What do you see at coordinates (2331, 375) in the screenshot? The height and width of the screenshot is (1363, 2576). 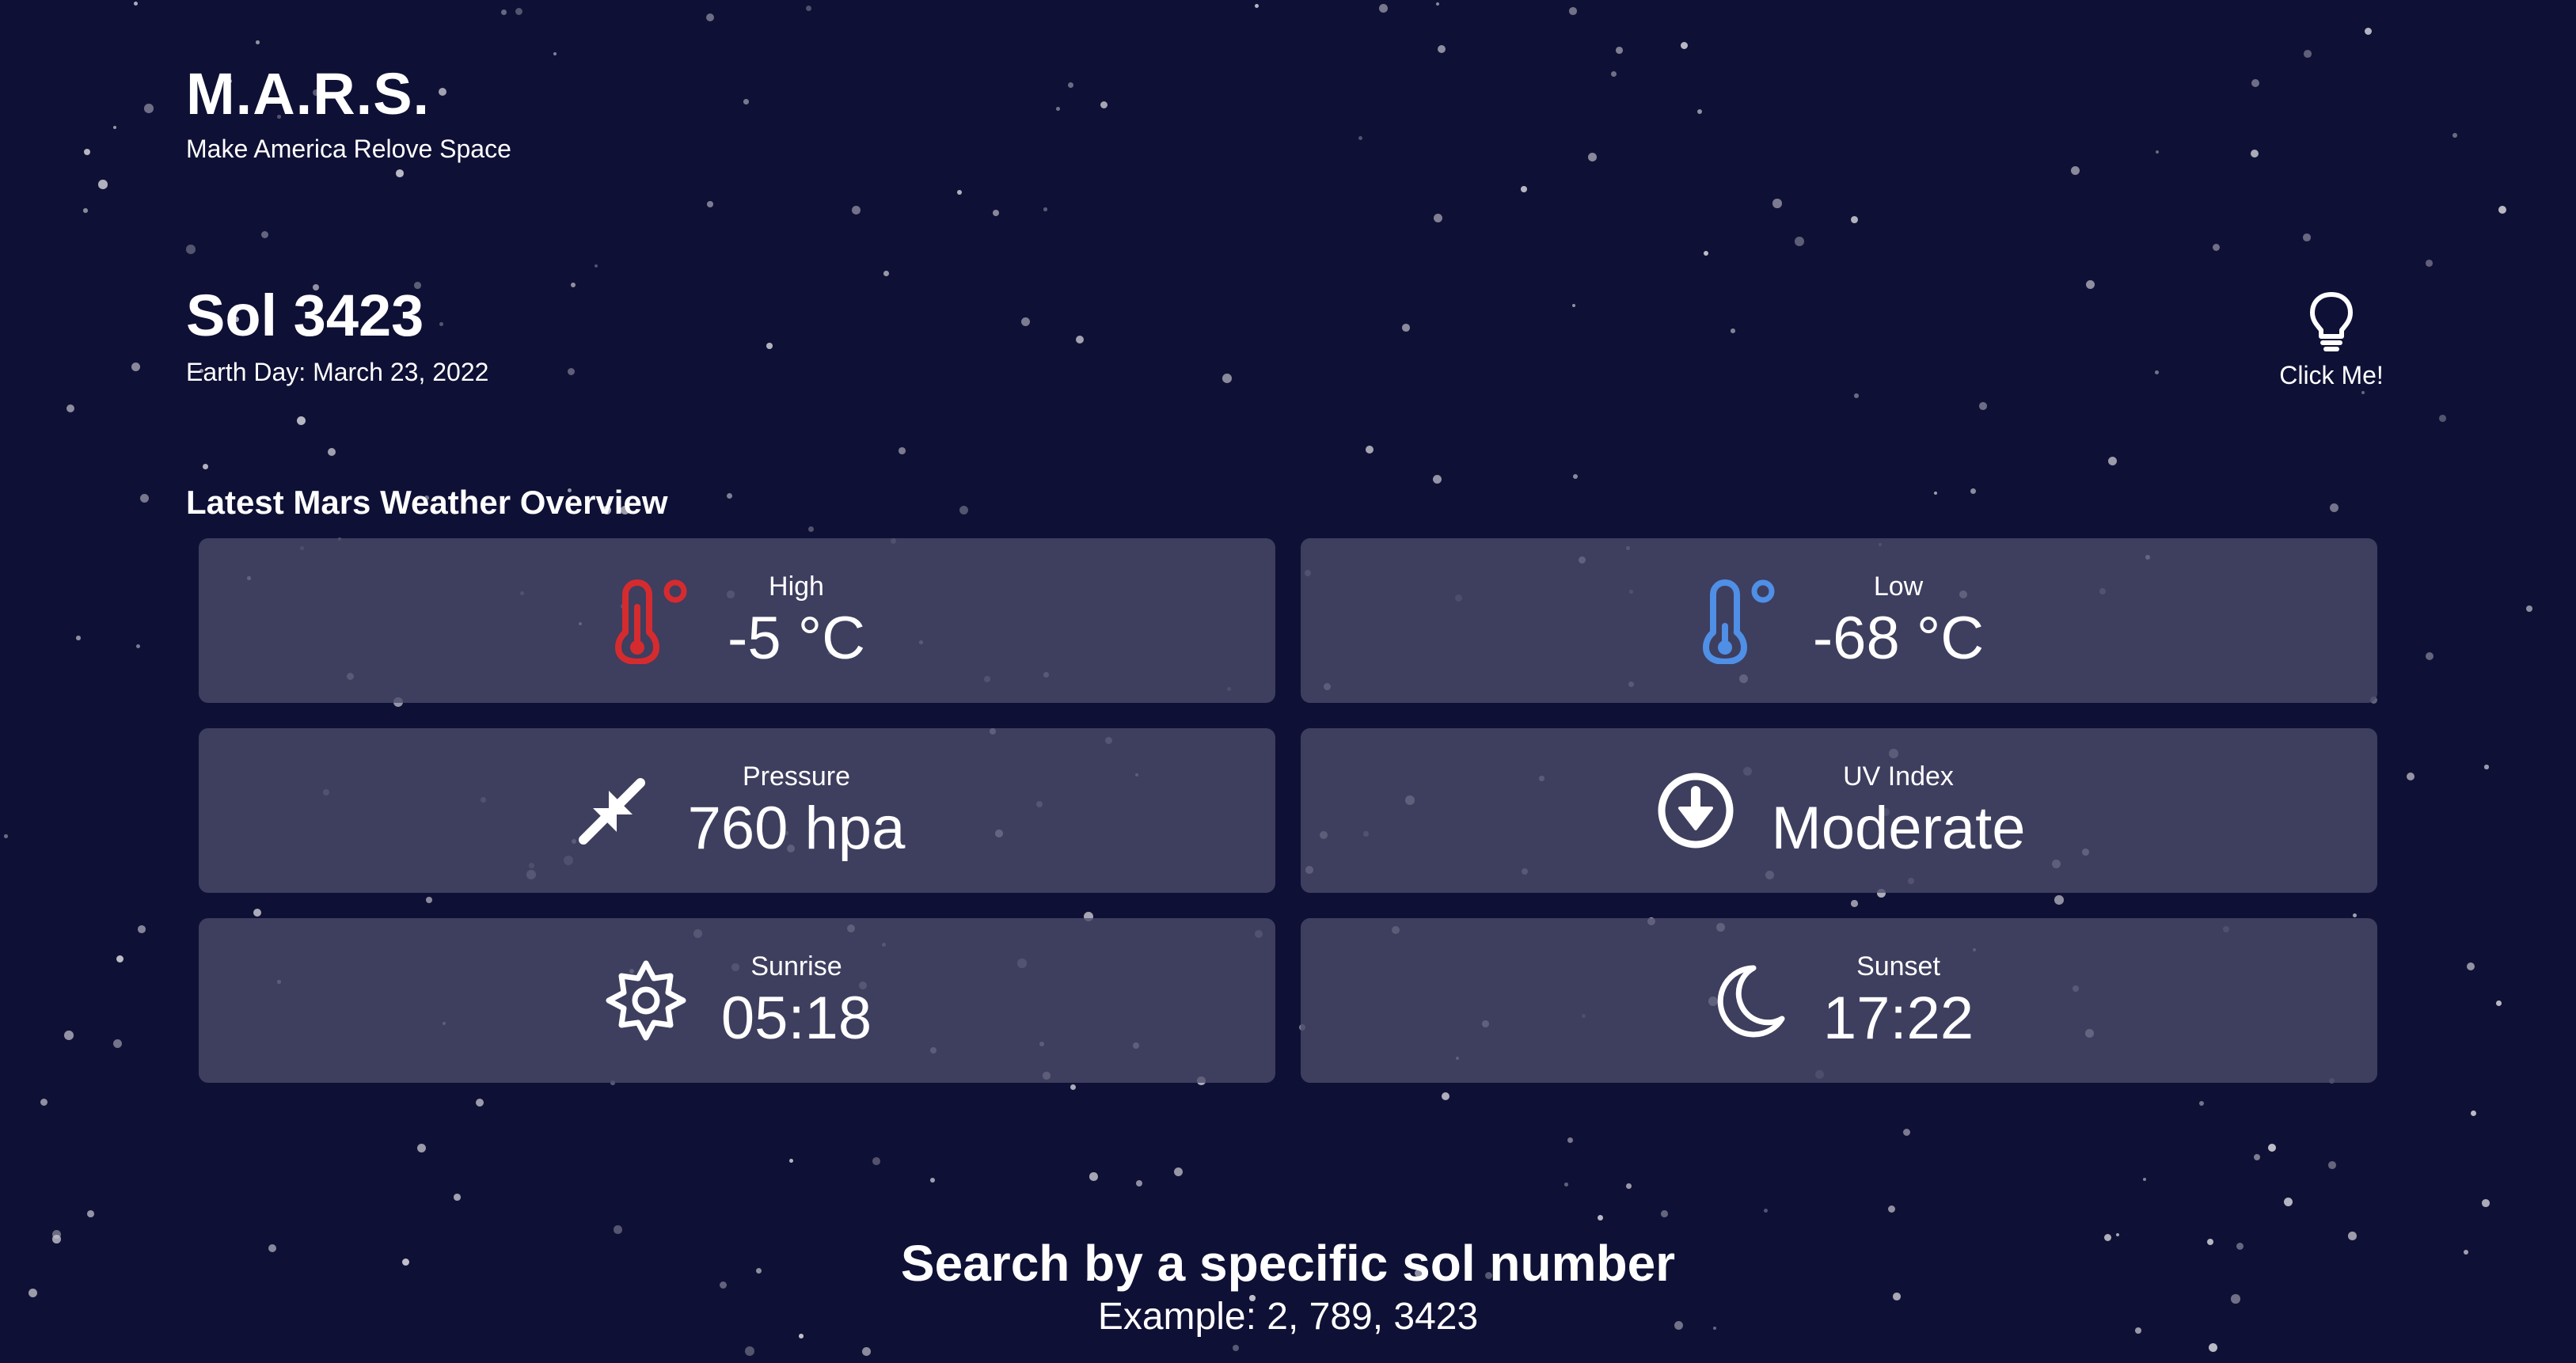 I see `click-me-label: Click Me!` at bounding box center [2331, 375].